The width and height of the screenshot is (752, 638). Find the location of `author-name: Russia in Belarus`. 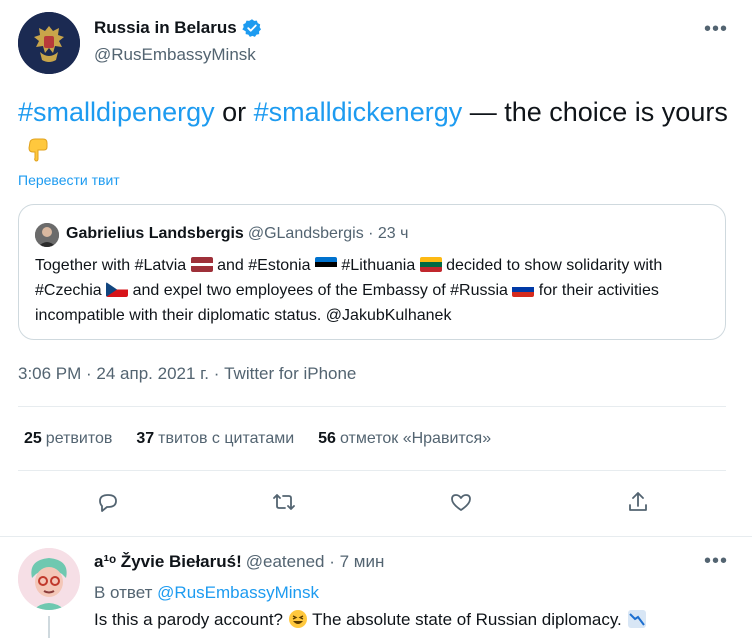

author-name: Russia in Belarus is located at coordinates (178, 28).